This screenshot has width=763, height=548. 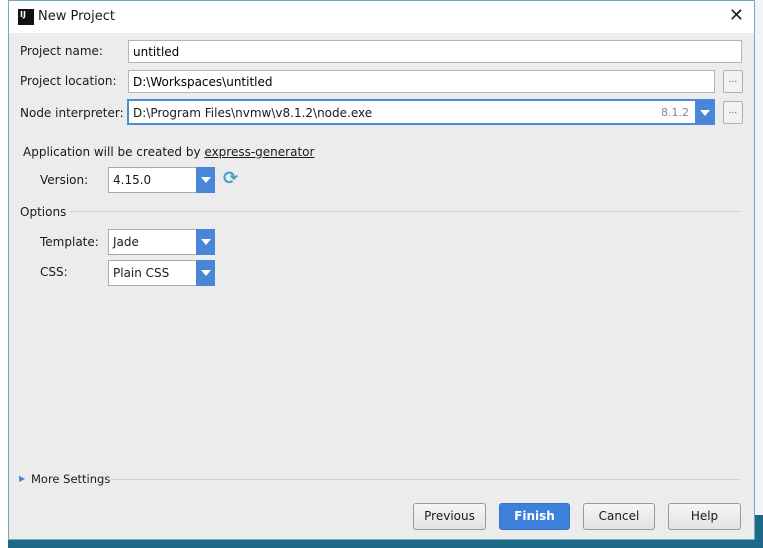 I want to click on more-settings-toggle: More Settings, so click(x=70, y=479).